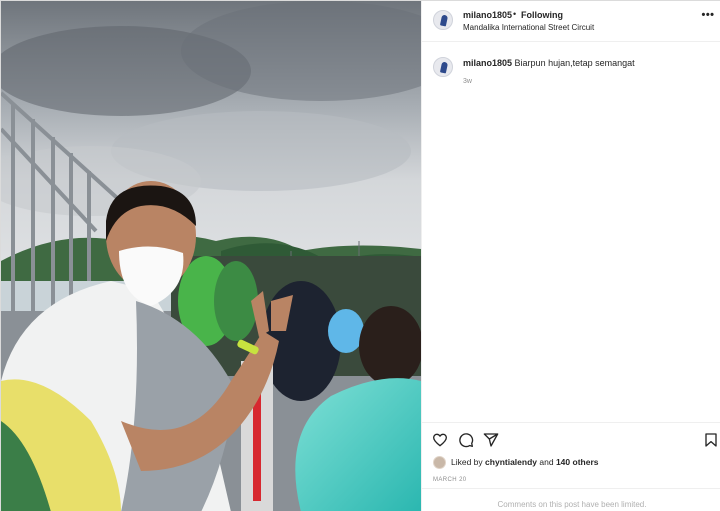 The image size is (720, 511). I want to click on bookmark-icon, so click(711, 440).